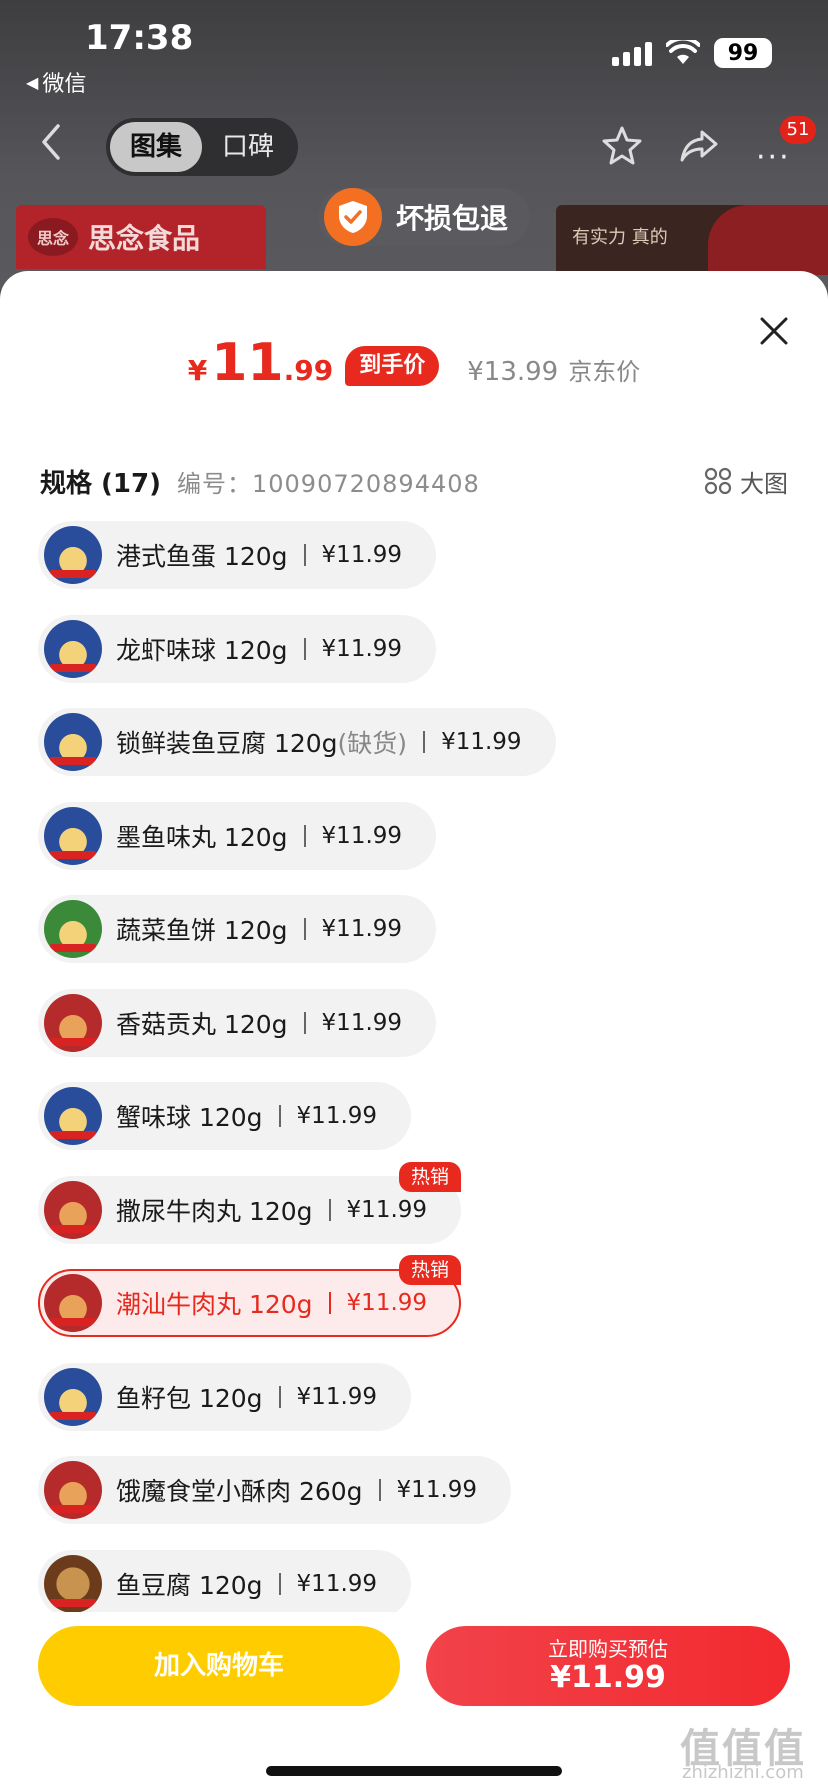 The width and height of the screenshot is (828, 1792). What do you see at coordinates (202, 650) in the screenshot?
I see `spec-option-name: 龙虾味球 120g` at bounding box center [202, 650].